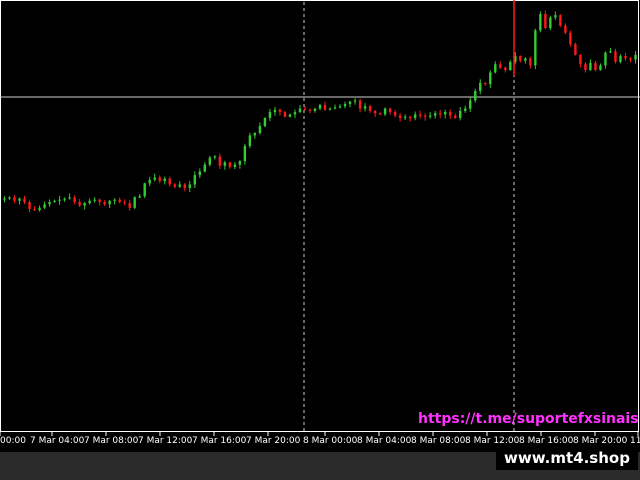 The width and height of the screenshot is (640, 480). What do you see at coordinates (635, 441) in the screenshot?
I see `x-tick-label: 11` at bounding box center [635, 441].